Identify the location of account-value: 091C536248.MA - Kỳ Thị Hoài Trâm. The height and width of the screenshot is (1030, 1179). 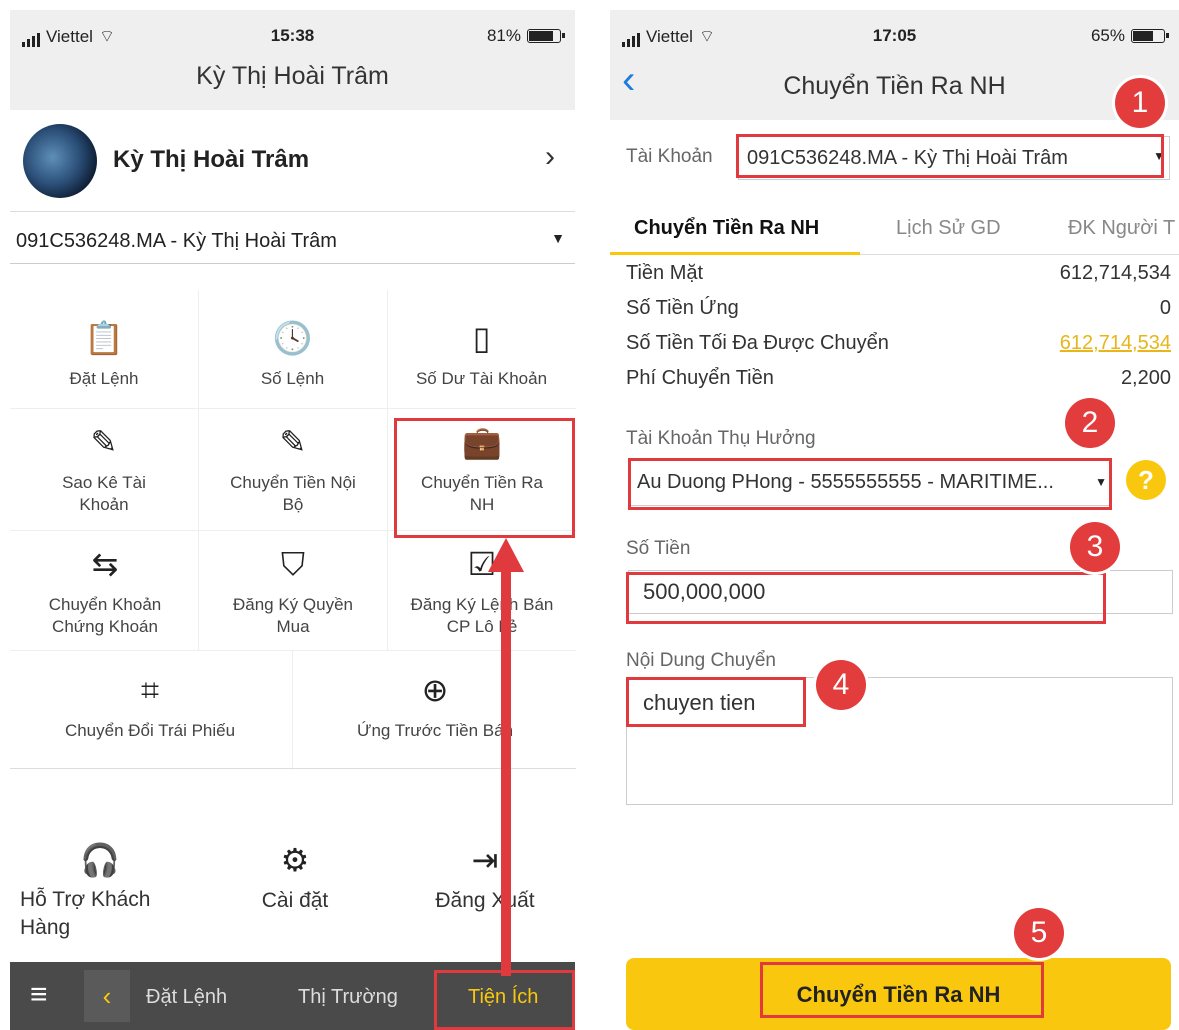
(176, 241).